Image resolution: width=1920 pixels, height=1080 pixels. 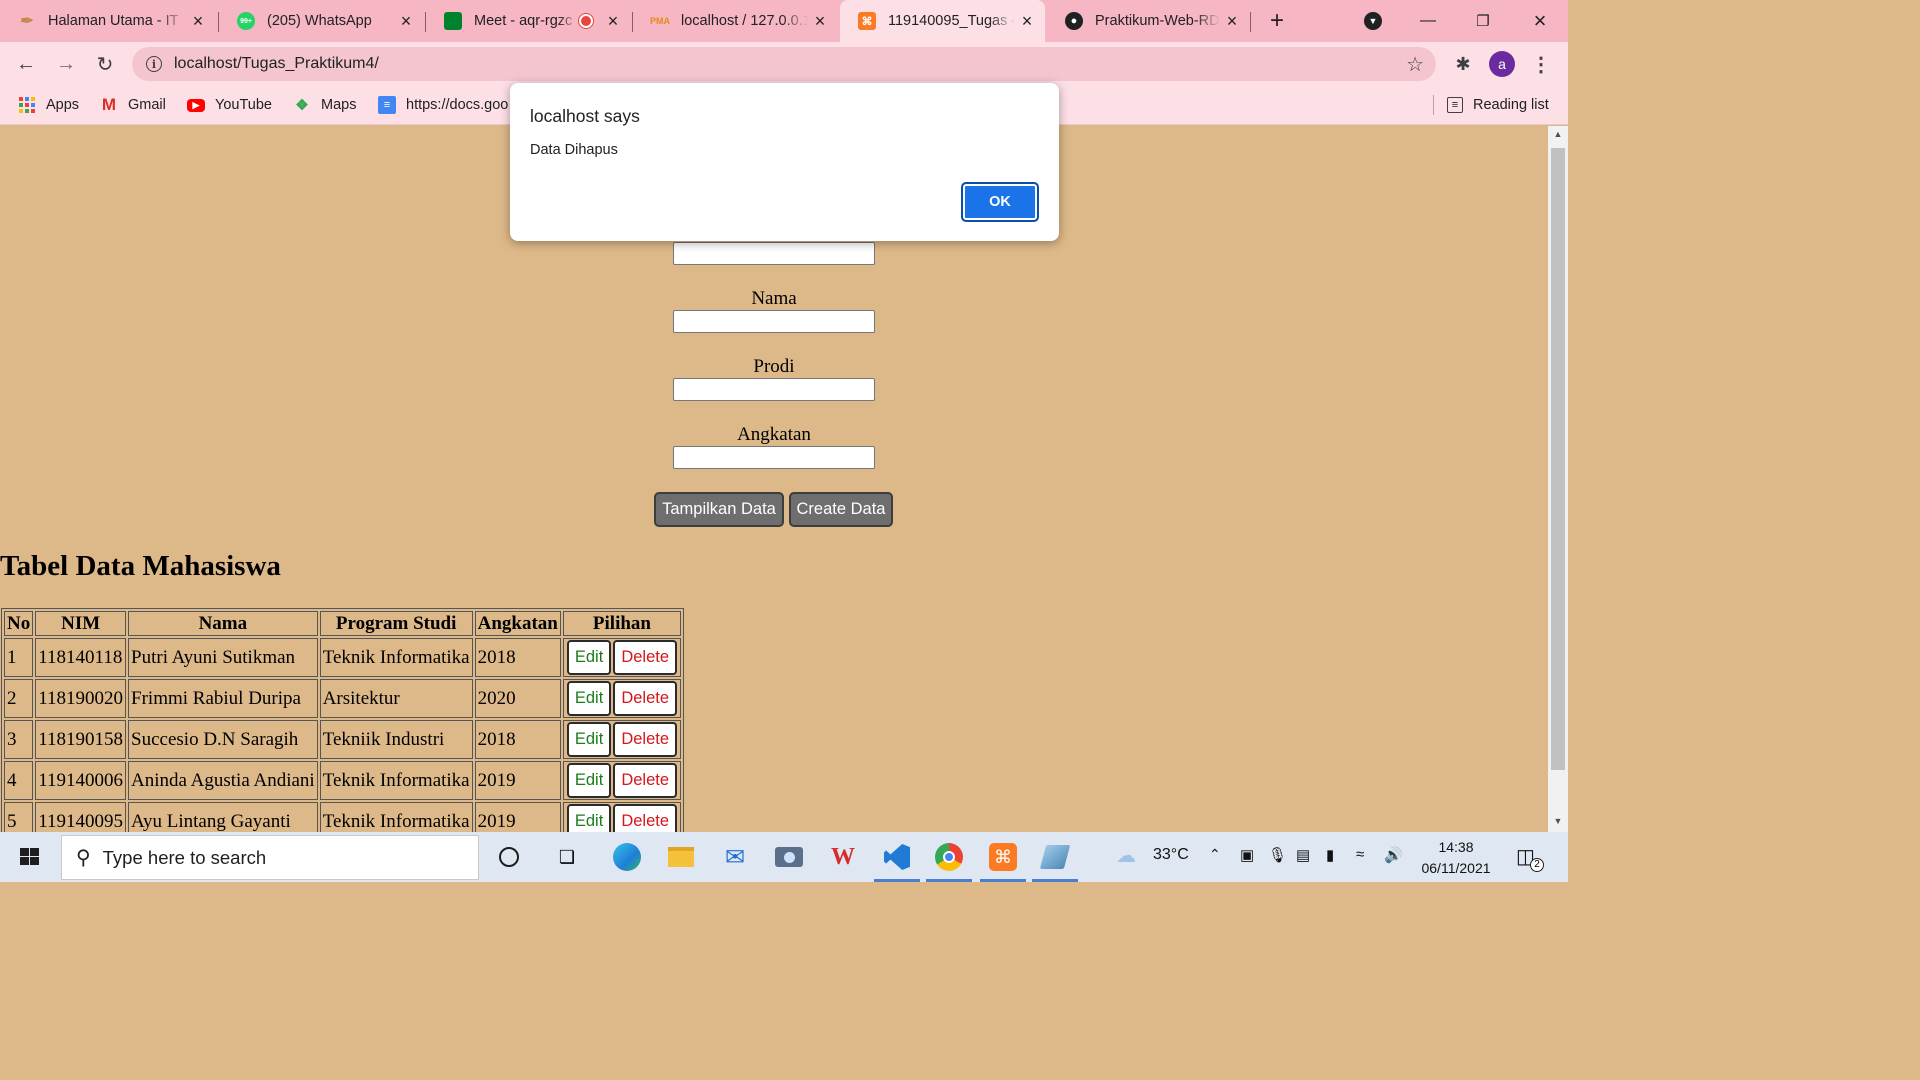 I want to click on site-info-icon: i, so click(x=154, y=64).